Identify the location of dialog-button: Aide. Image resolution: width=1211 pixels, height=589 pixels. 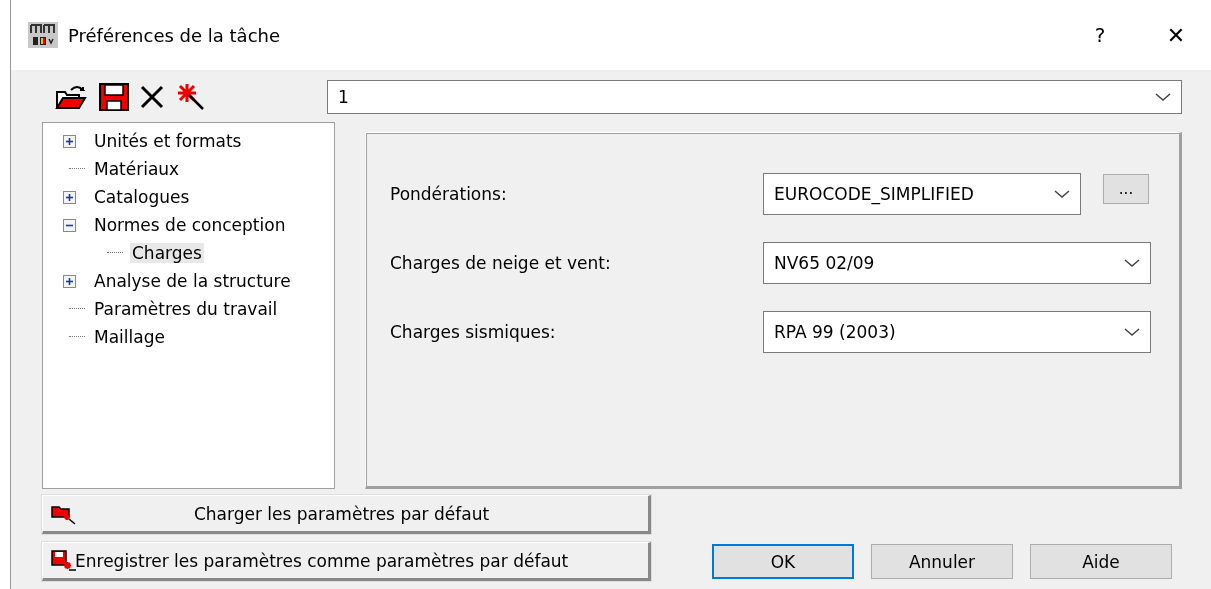
(1101, 561).